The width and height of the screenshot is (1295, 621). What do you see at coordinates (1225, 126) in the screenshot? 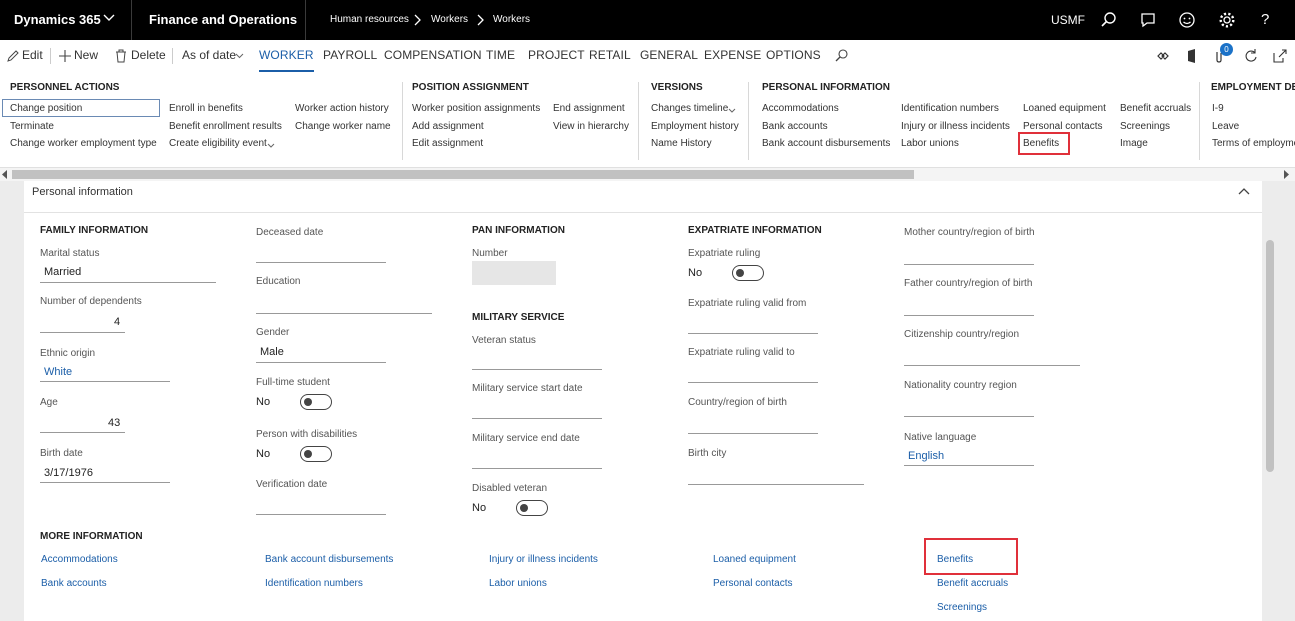
I see `menu-item-leave: Leave` at bounding box center [1225, 126].